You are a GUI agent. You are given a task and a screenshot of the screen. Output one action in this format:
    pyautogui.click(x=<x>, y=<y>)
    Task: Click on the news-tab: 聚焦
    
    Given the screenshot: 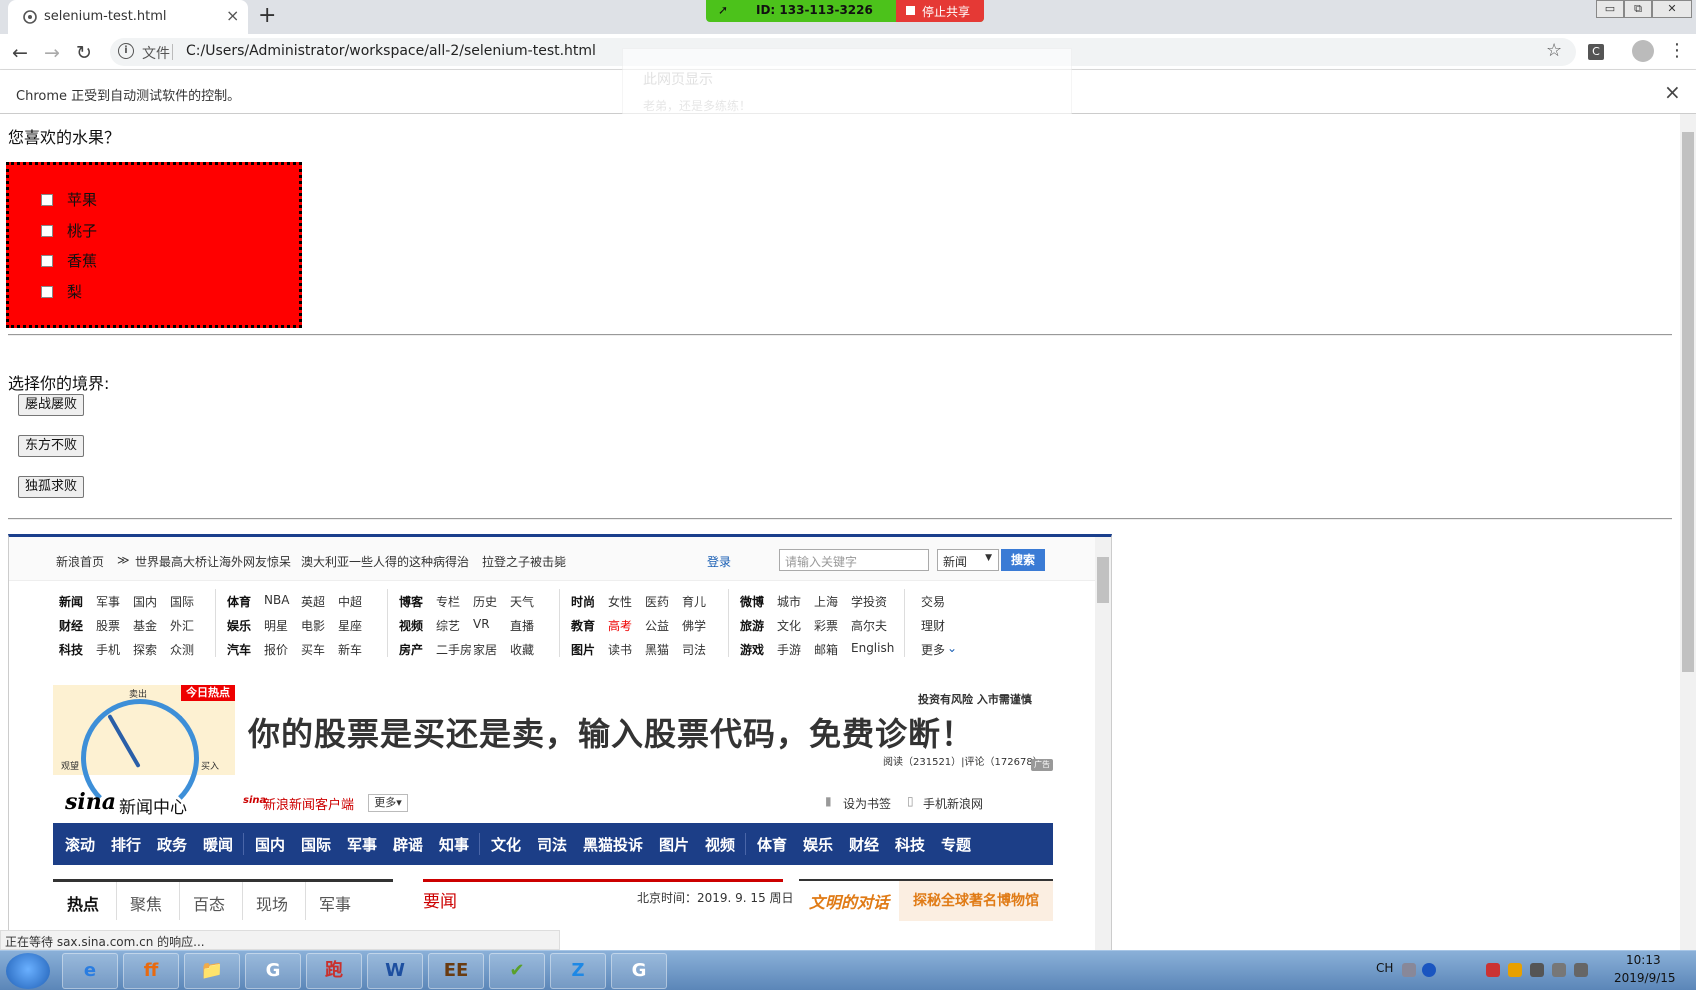 What is the action you would take?
    pyautogui.click(x=146, y=903)
    